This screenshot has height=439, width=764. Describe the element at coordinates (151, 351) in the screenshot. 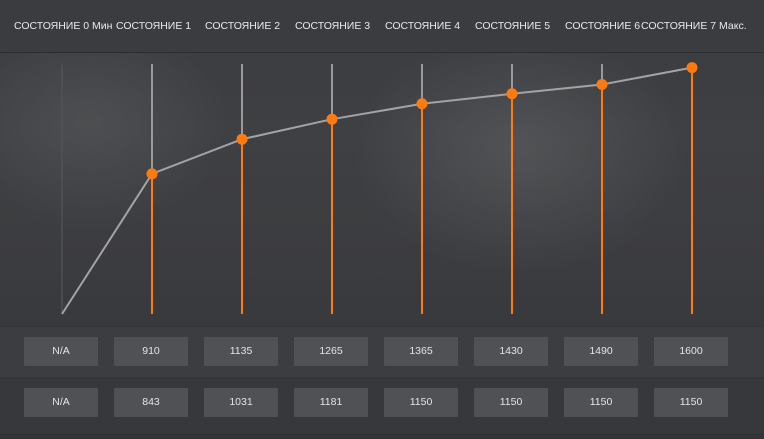

I see `value-1-cell-state-1: 910` at that location.